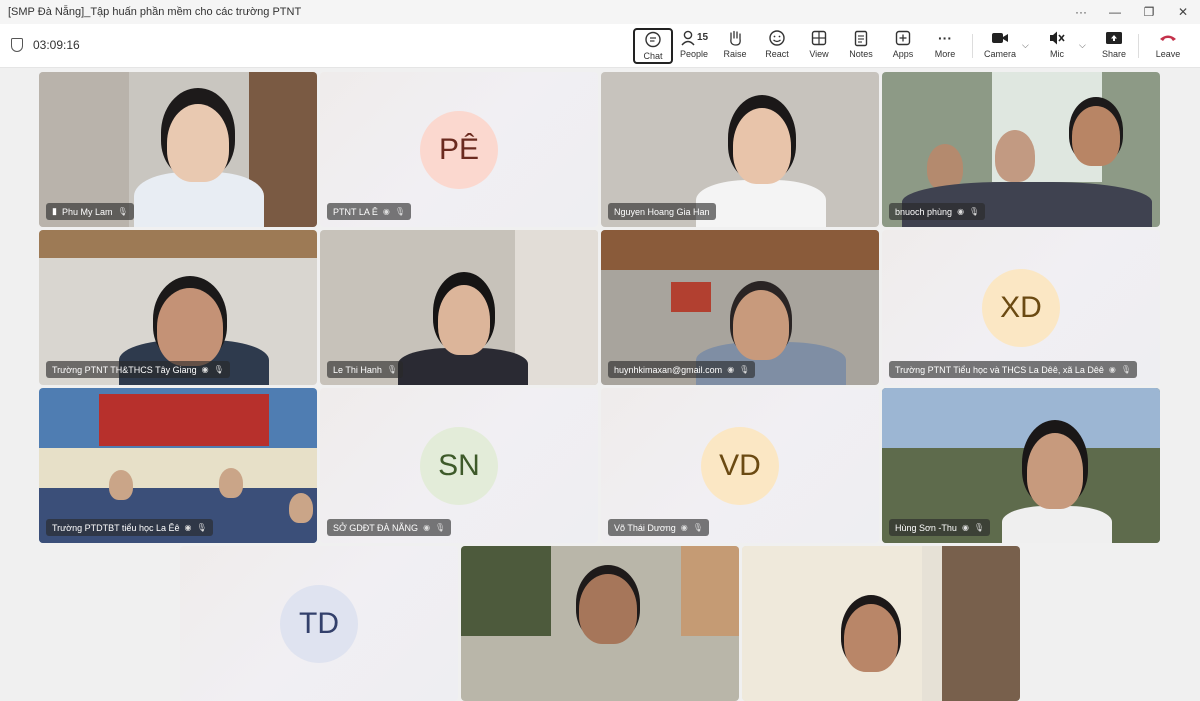 Image resolution: width=1200 pixels, height=701 pixels. I want to click on meeting-toolbar: 03:09:16 Chat 15 People Raise React View, so click(600, 46).